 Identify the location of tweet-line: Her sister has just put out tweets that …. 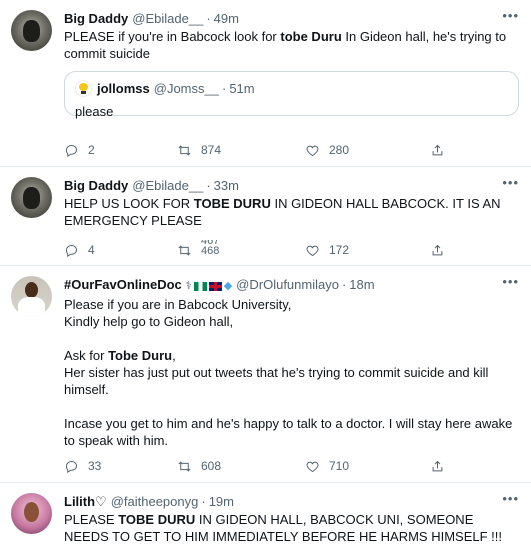
(276, 381).